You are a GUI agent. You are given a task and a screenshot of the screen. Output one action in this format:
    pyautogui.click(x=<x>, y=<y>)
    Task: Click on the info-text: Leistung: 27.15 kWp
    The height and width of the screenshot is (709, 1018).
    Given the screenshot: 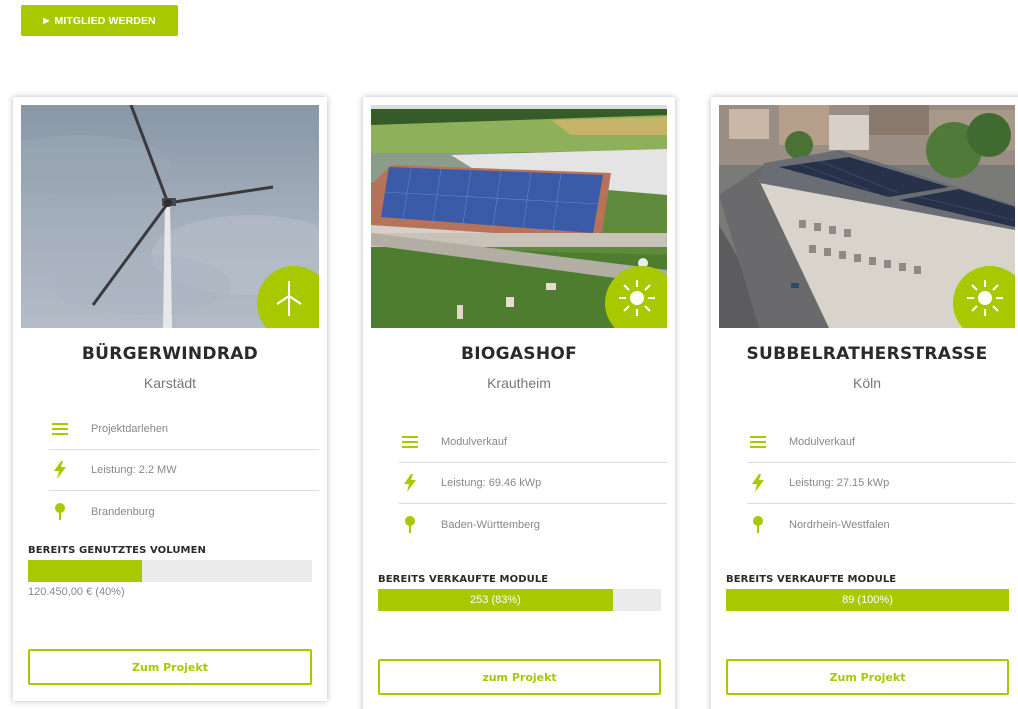 What is the action you would take?
    pyautogui.click(x=839, y=483)
    